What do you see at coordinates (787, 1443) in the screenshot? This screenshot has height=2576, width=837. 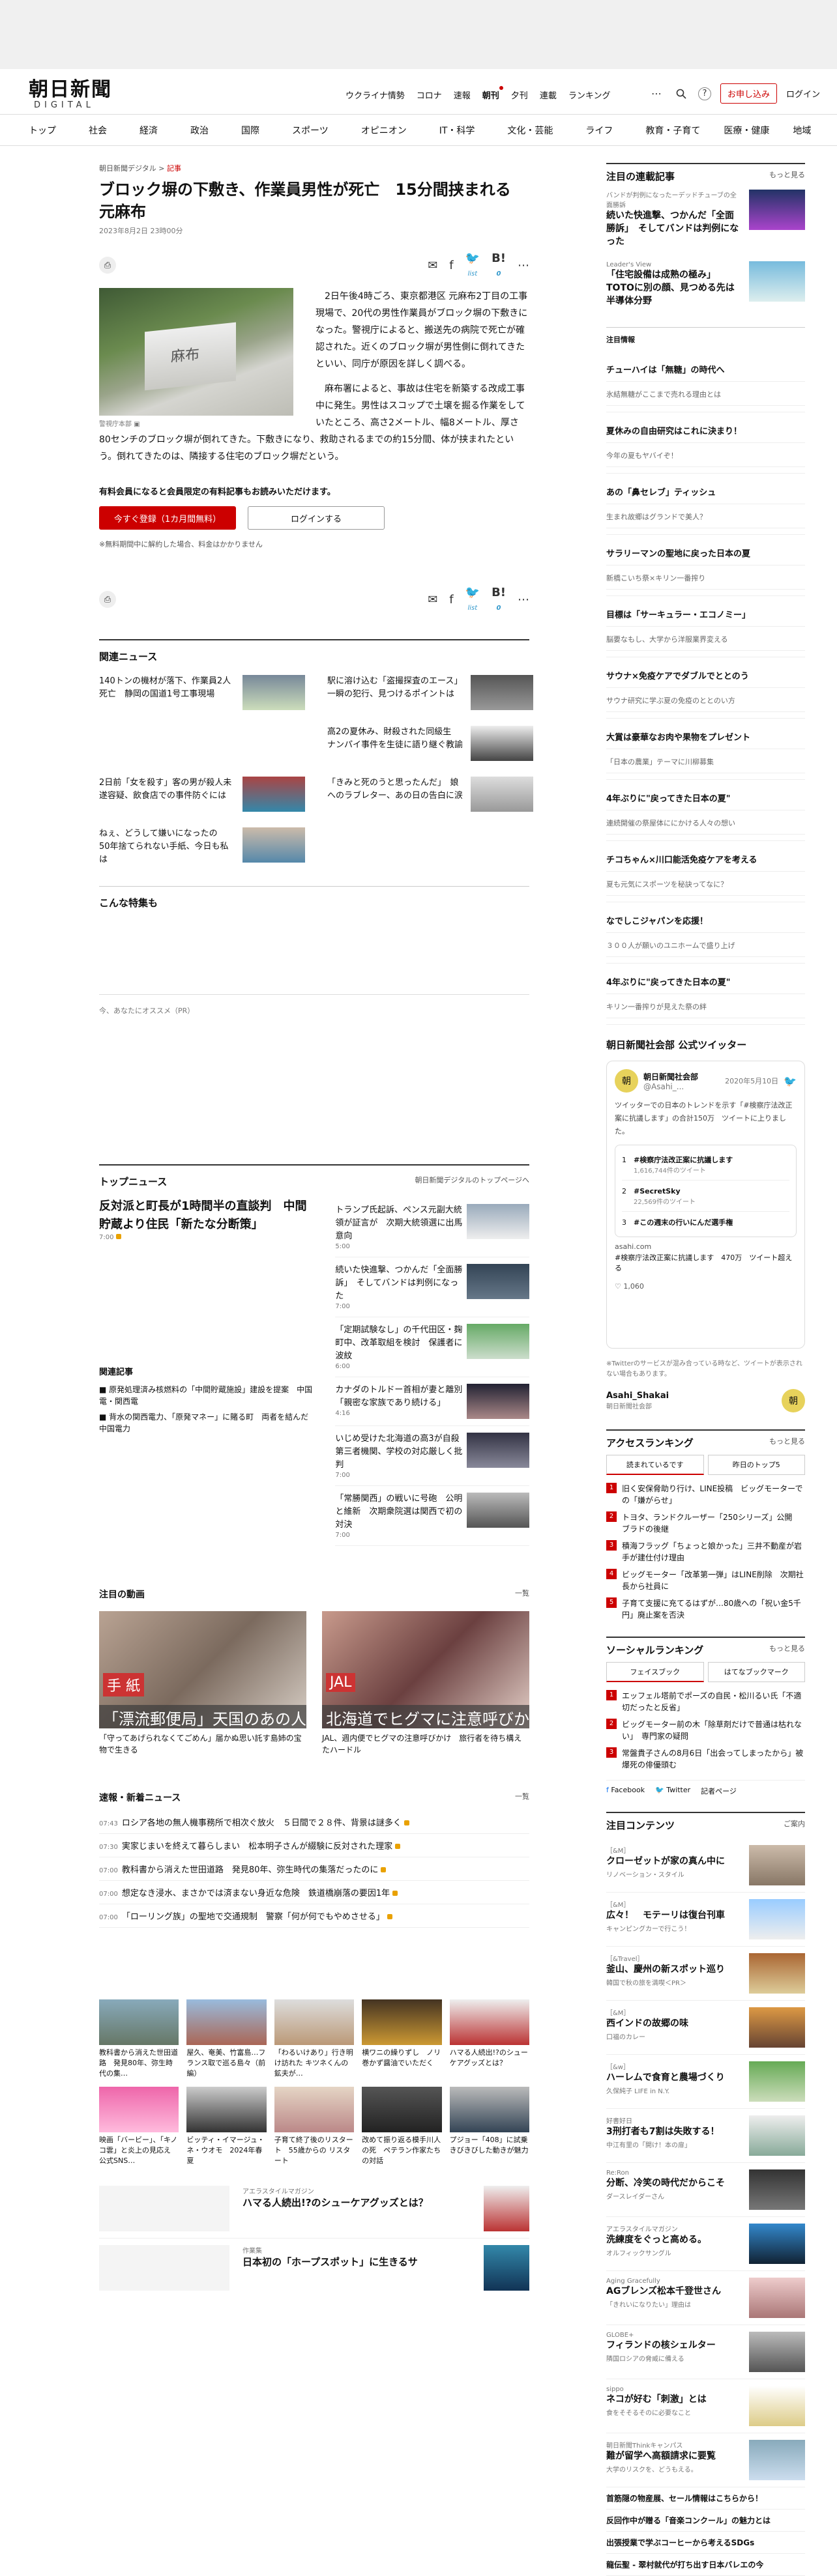 I see `access-ranking-more: もっと見る` at bounding box center [787, 1443].